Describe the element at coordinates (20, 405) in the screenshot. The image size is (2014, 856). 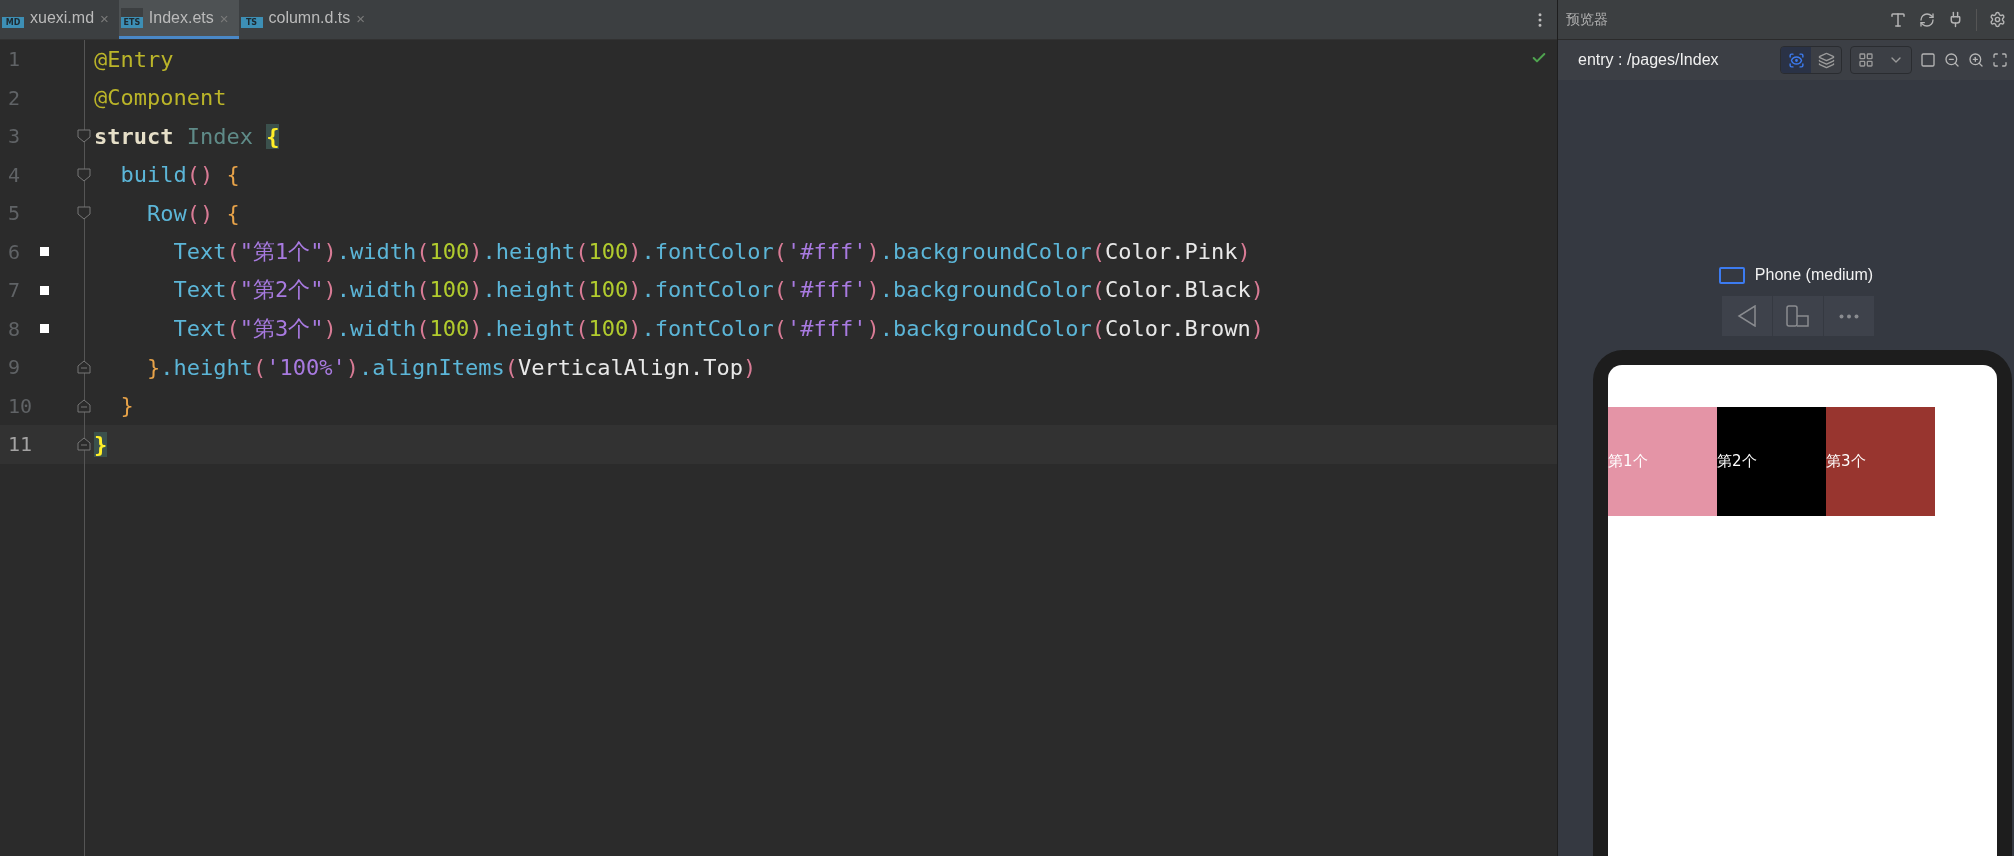
I see `line-number: 10` at that location.